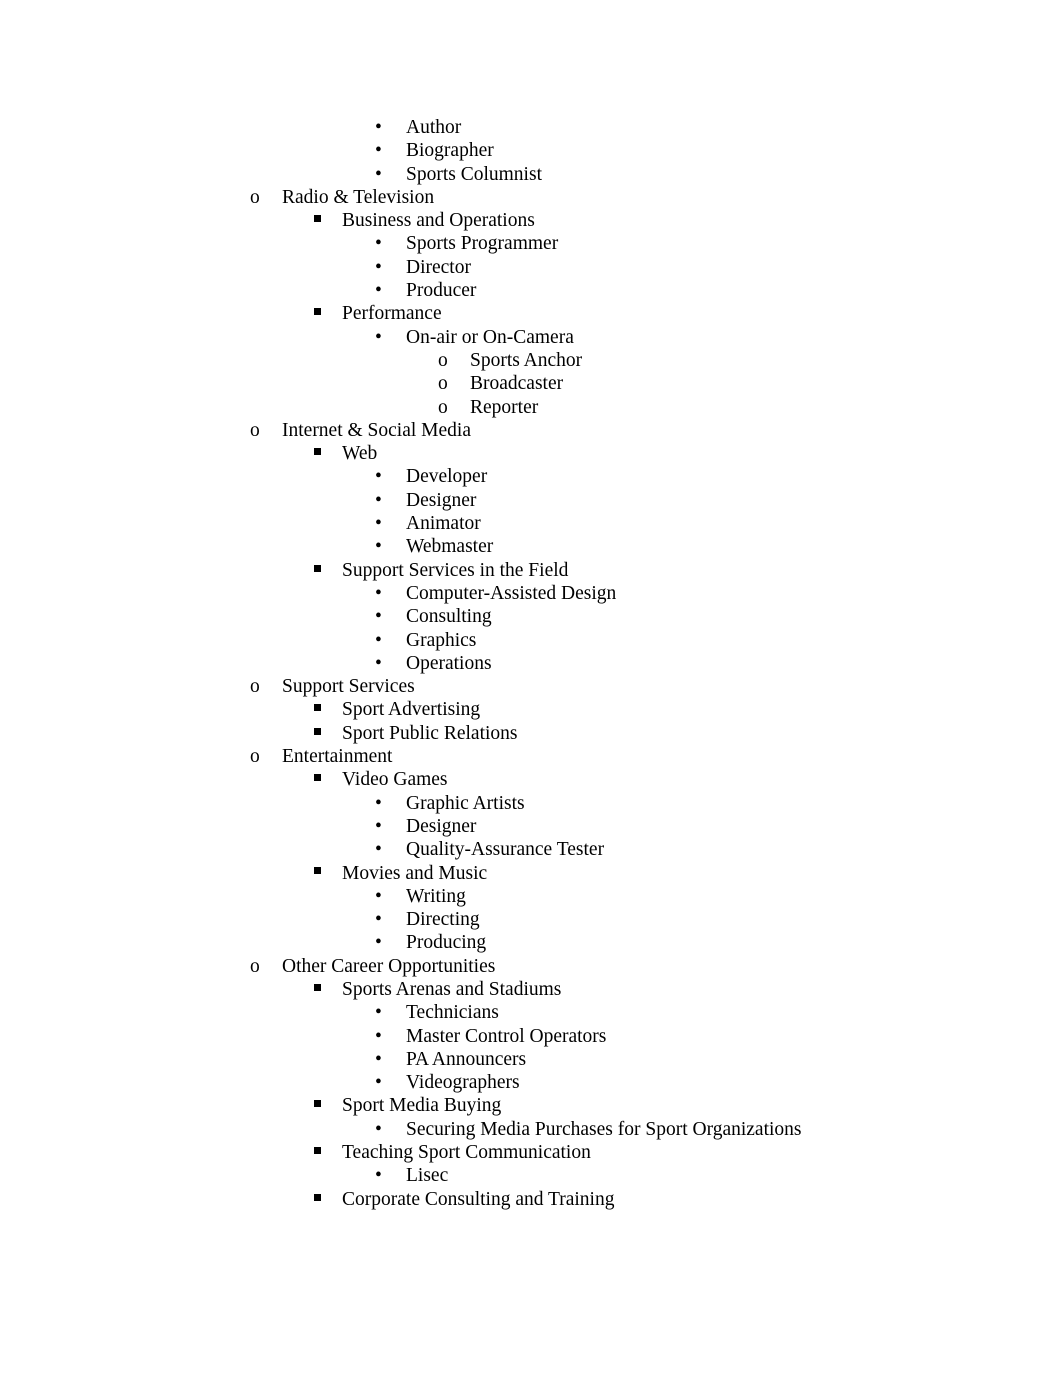  I want to click on outline-item: Web, so click(531, 453).